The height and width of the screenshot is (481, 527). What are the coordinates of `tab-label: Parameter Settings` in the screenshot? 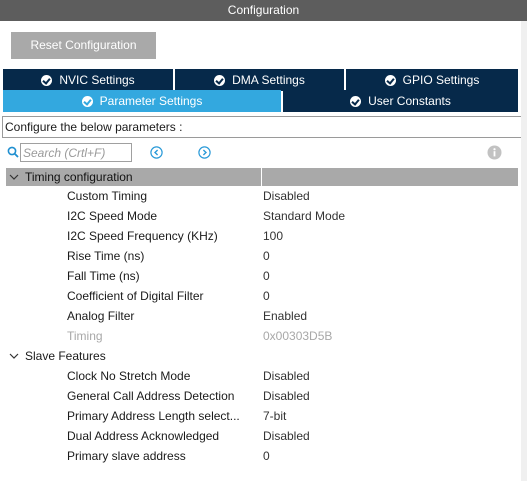 It's located at (151, 101).